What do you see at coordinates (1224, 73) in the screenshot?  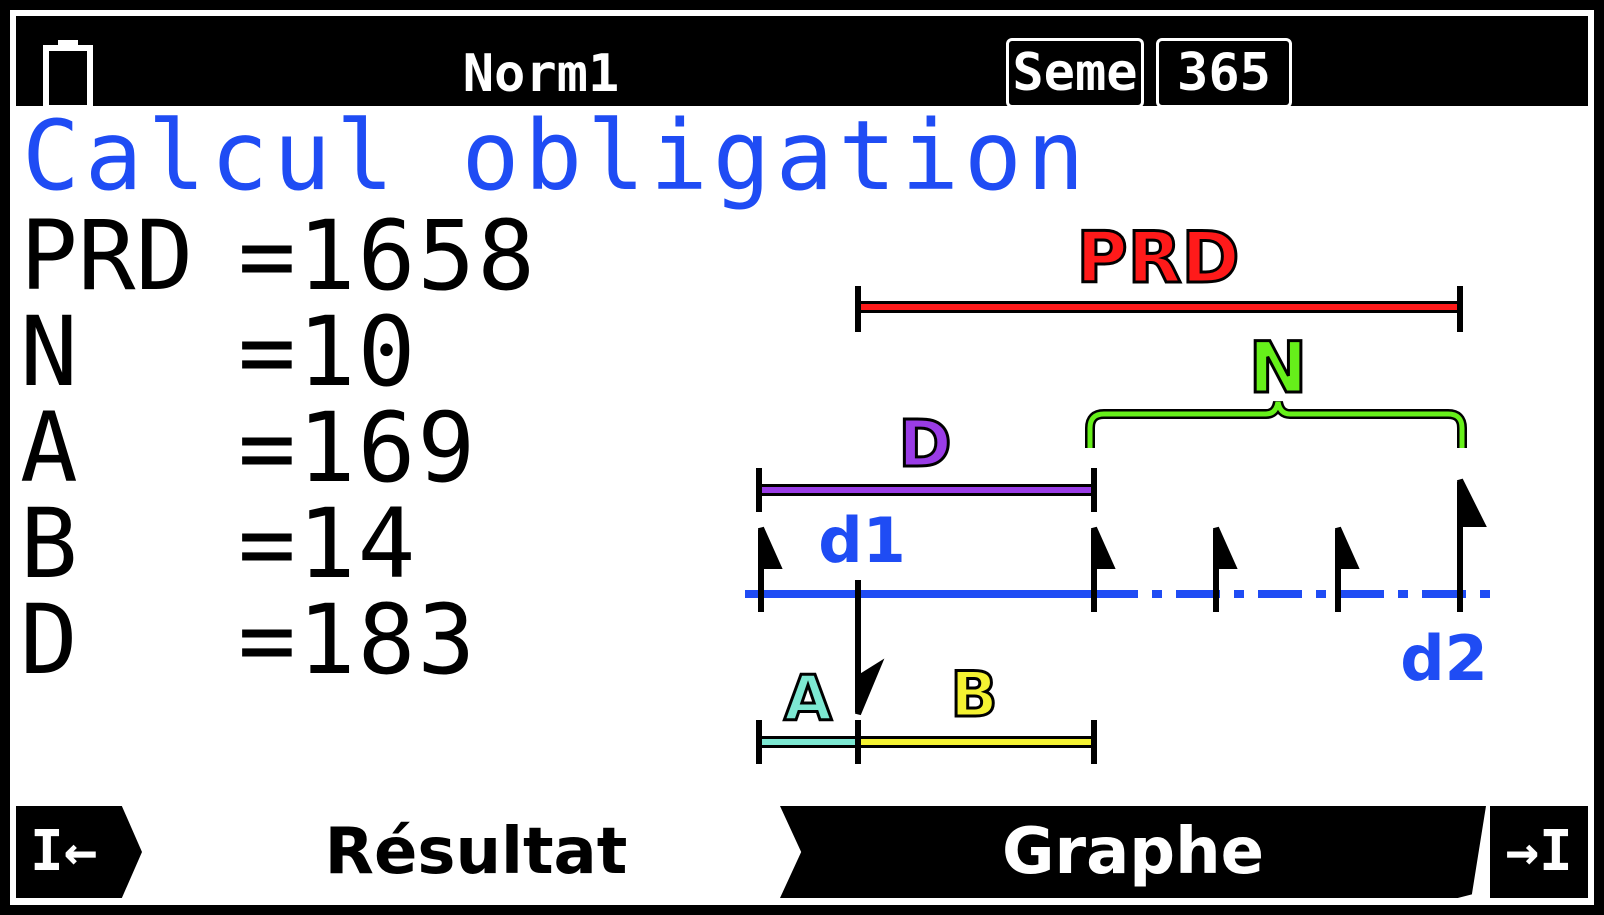 I see `days-per-year-indicator: 365` at bounding box center [1224, 73].